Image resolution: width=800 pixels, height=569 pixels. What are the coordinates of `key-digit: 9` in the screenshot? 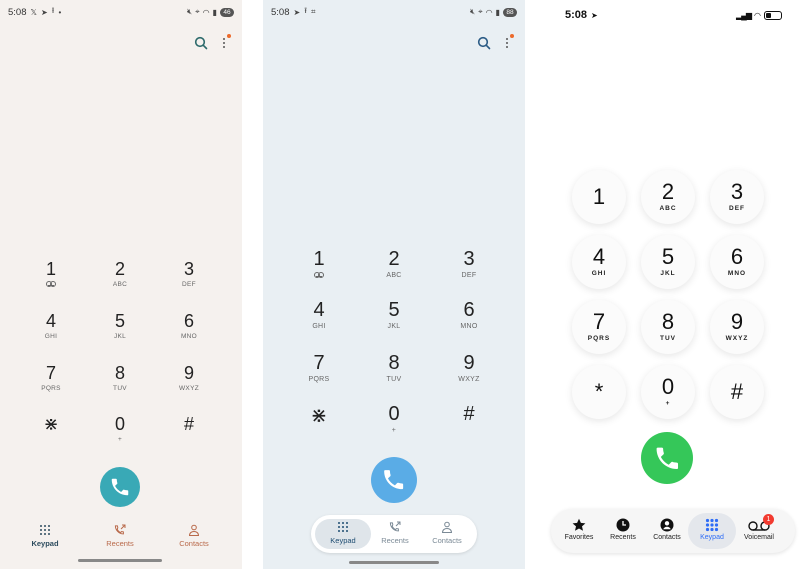 It's located at (188, 373).